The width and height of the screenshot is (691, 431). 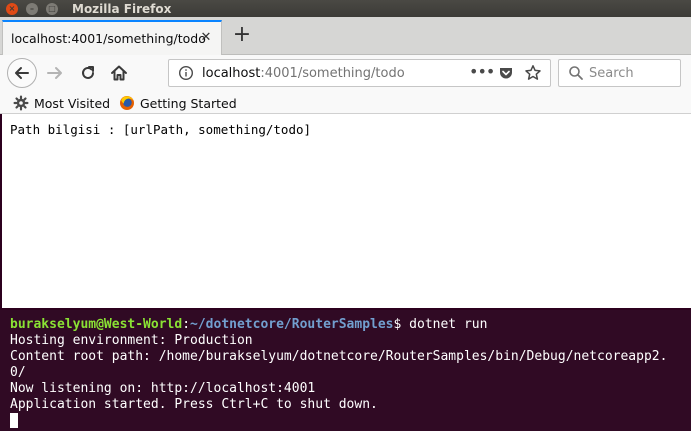 What do you see at coordinates (242, 35) in the screenshot?
I see `new-tab-button: +` at bounding box center [242, 35].